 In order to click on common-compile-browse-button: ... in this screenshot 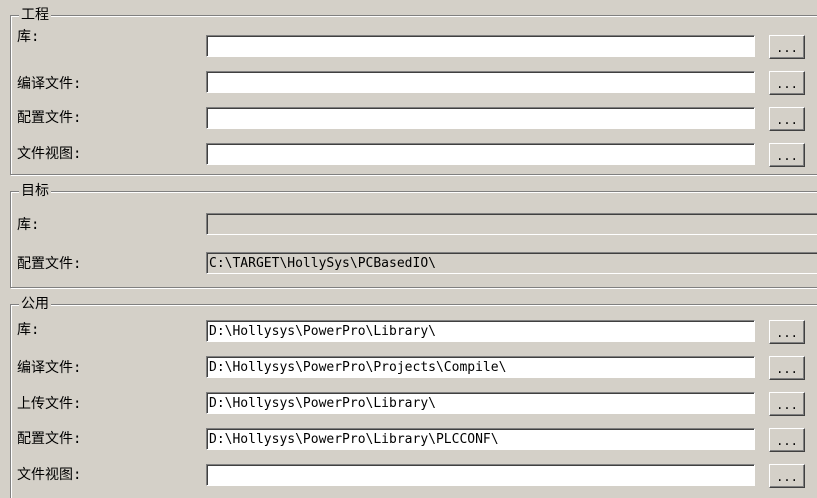, I will do `click(787, 368)`.